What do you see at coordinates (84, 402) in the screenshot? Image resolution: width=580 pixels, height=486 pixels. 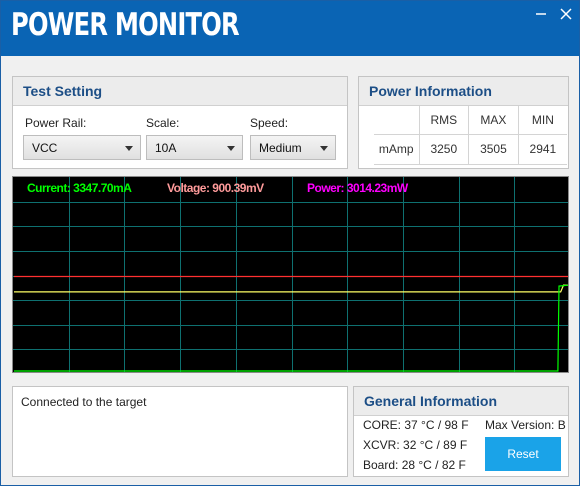 I see `status-text: Connected to the target` at bounding box center [84, 402].